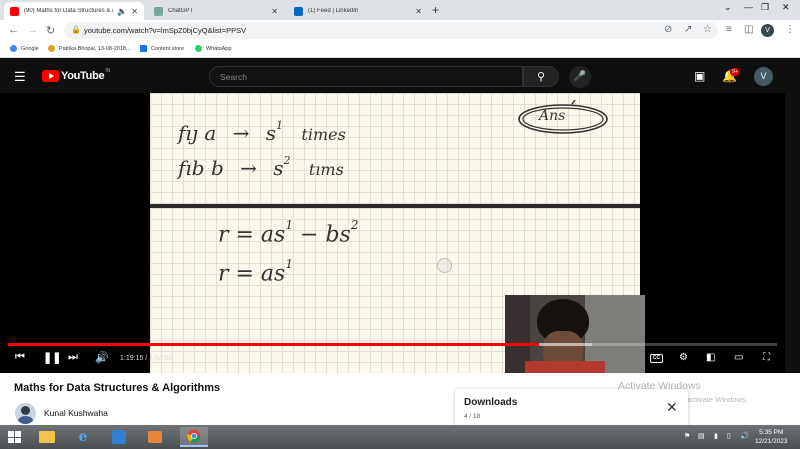 The height and width of the screenshot is (449, 800). I want to click on bookmark-content-store: Content store, so click(162, 48).